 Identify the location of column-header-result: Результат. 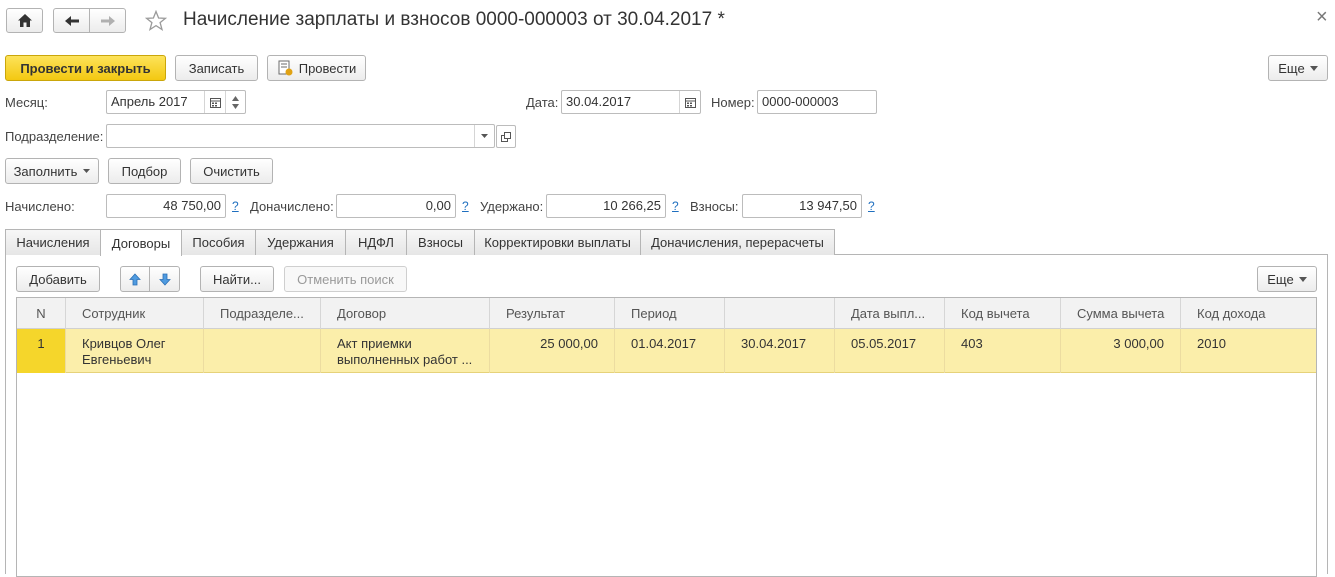
(552, 313).